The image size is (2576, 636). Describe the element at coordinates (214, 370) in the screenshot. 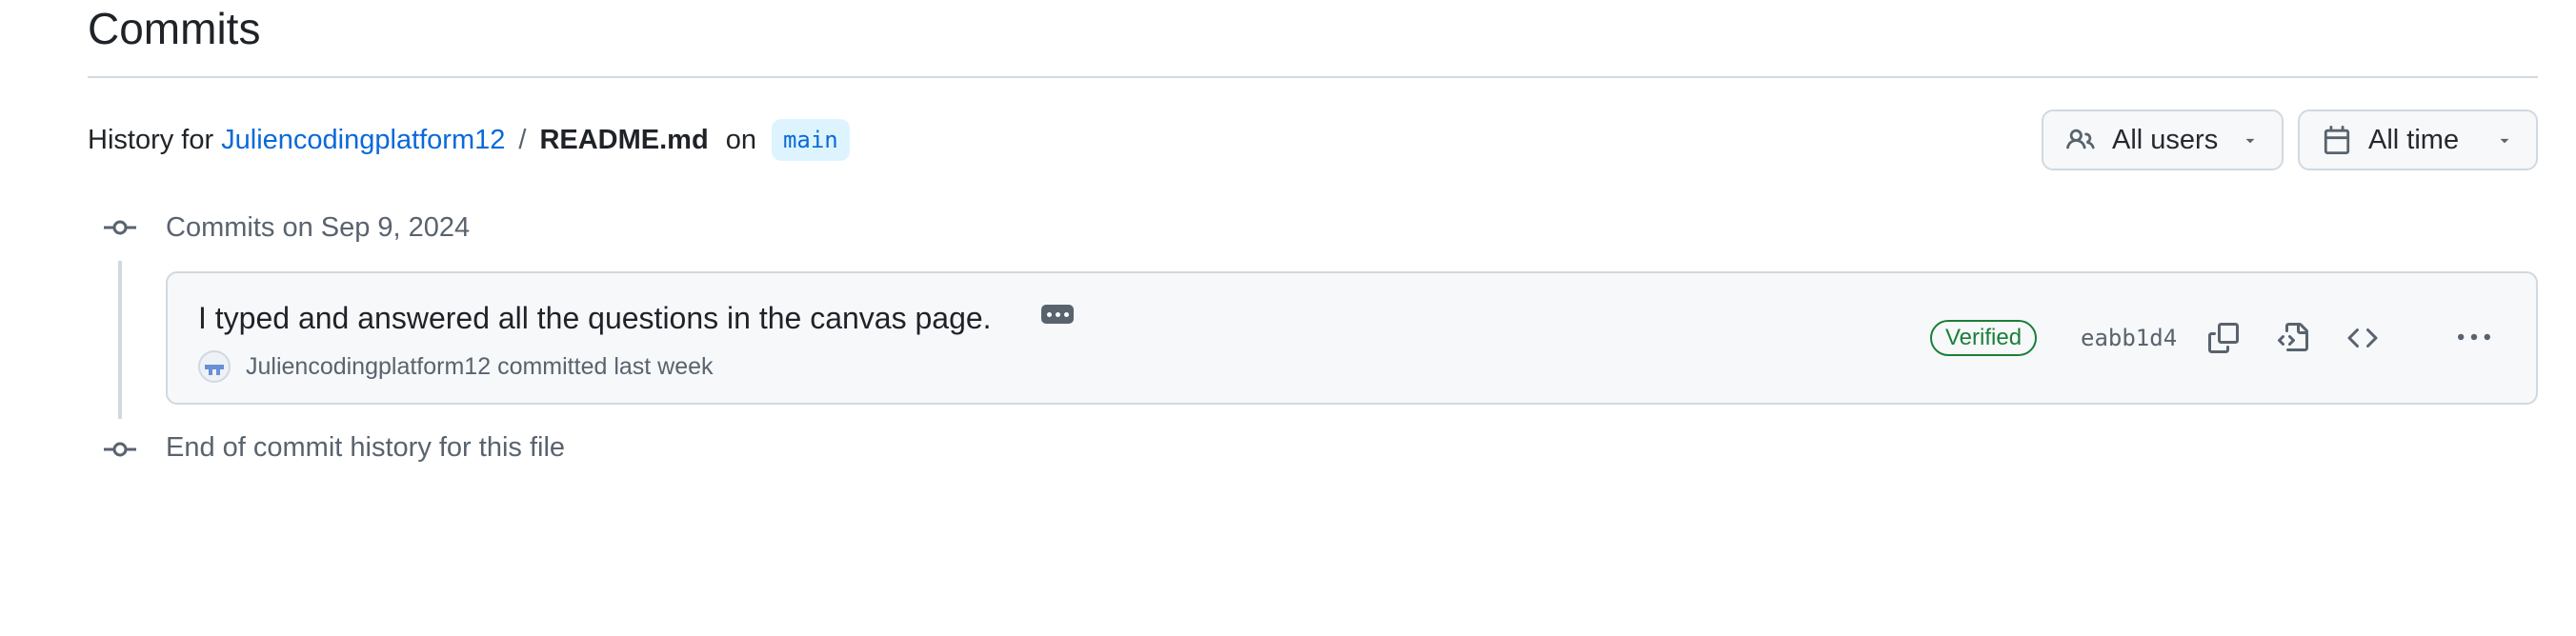

I see `avatar-image` at that location.